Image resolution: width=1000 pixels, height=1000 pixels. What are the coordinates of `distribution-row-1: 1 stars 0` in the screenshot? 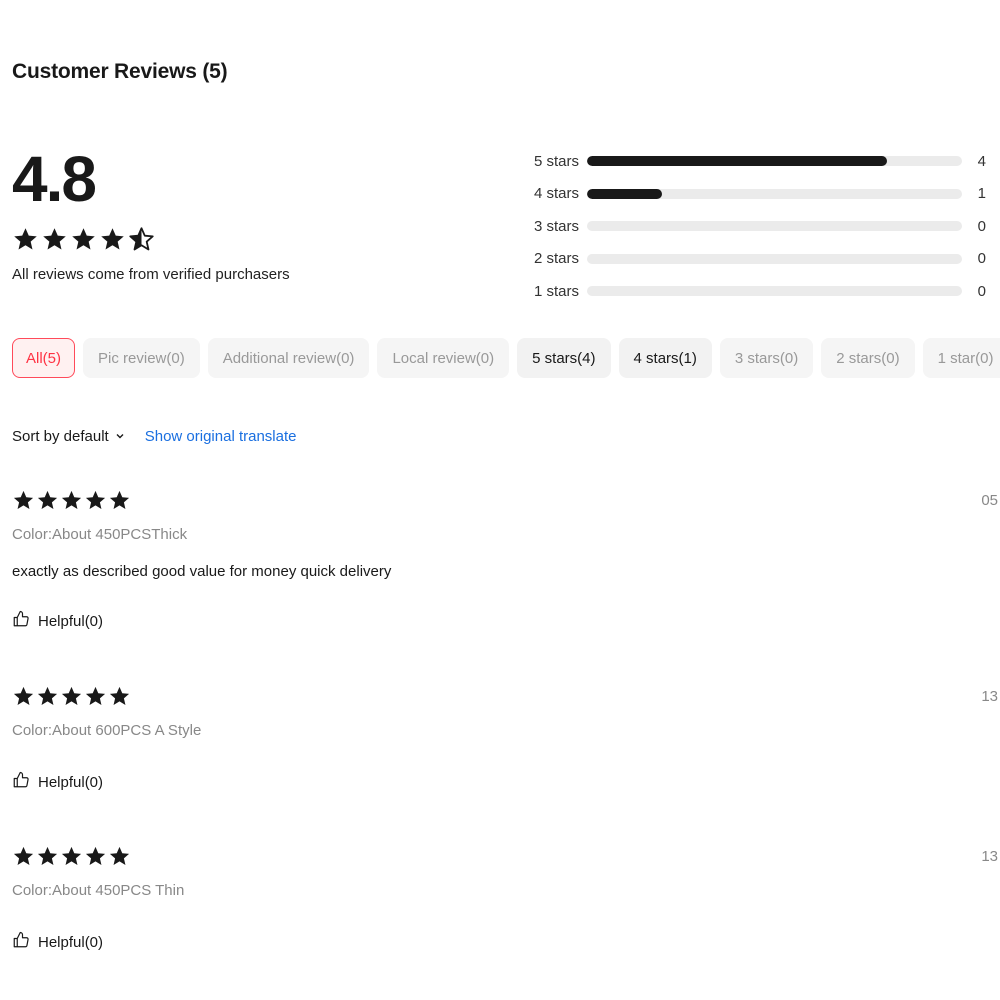 It's located at (760, 291).